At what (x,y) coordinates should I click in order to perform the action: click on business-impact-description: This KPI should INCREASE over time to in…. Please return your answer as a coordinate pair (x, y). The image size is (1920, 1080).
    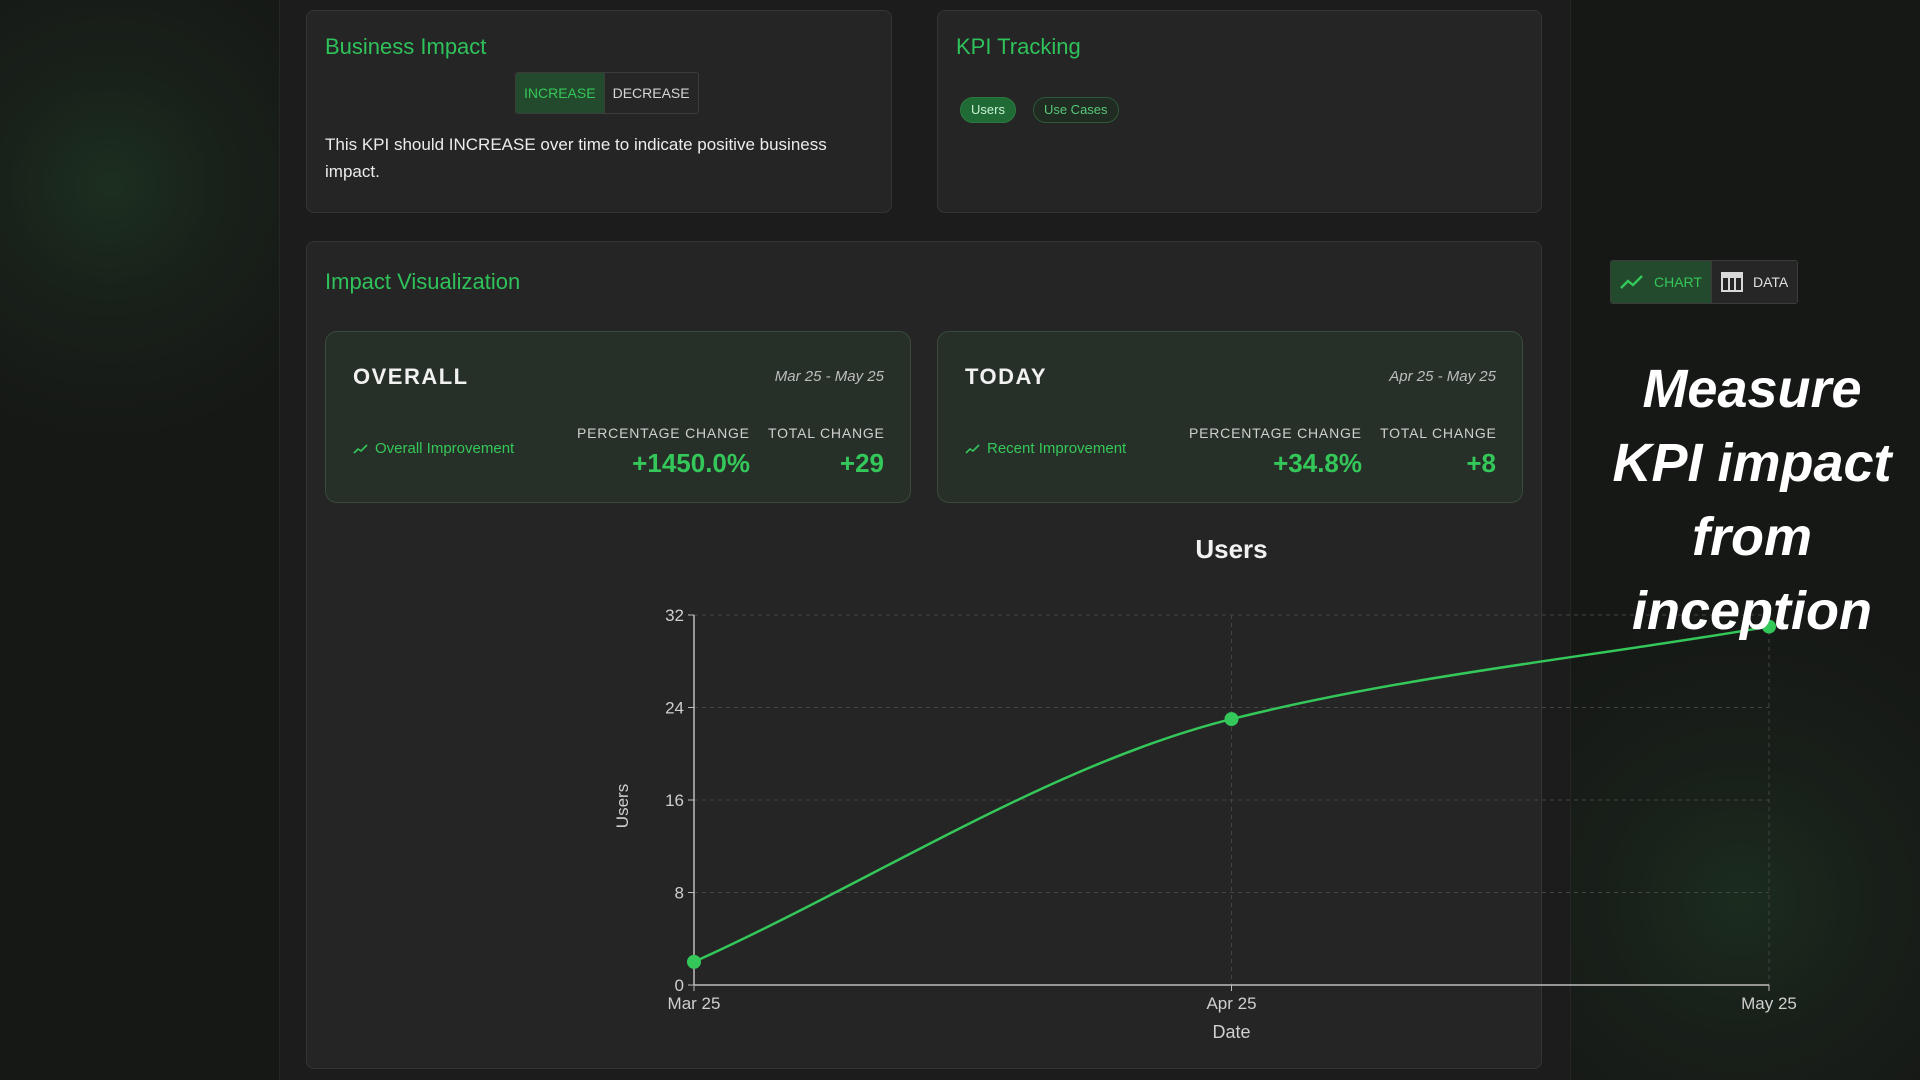
    Looking at the image, I should click on (576, 158).